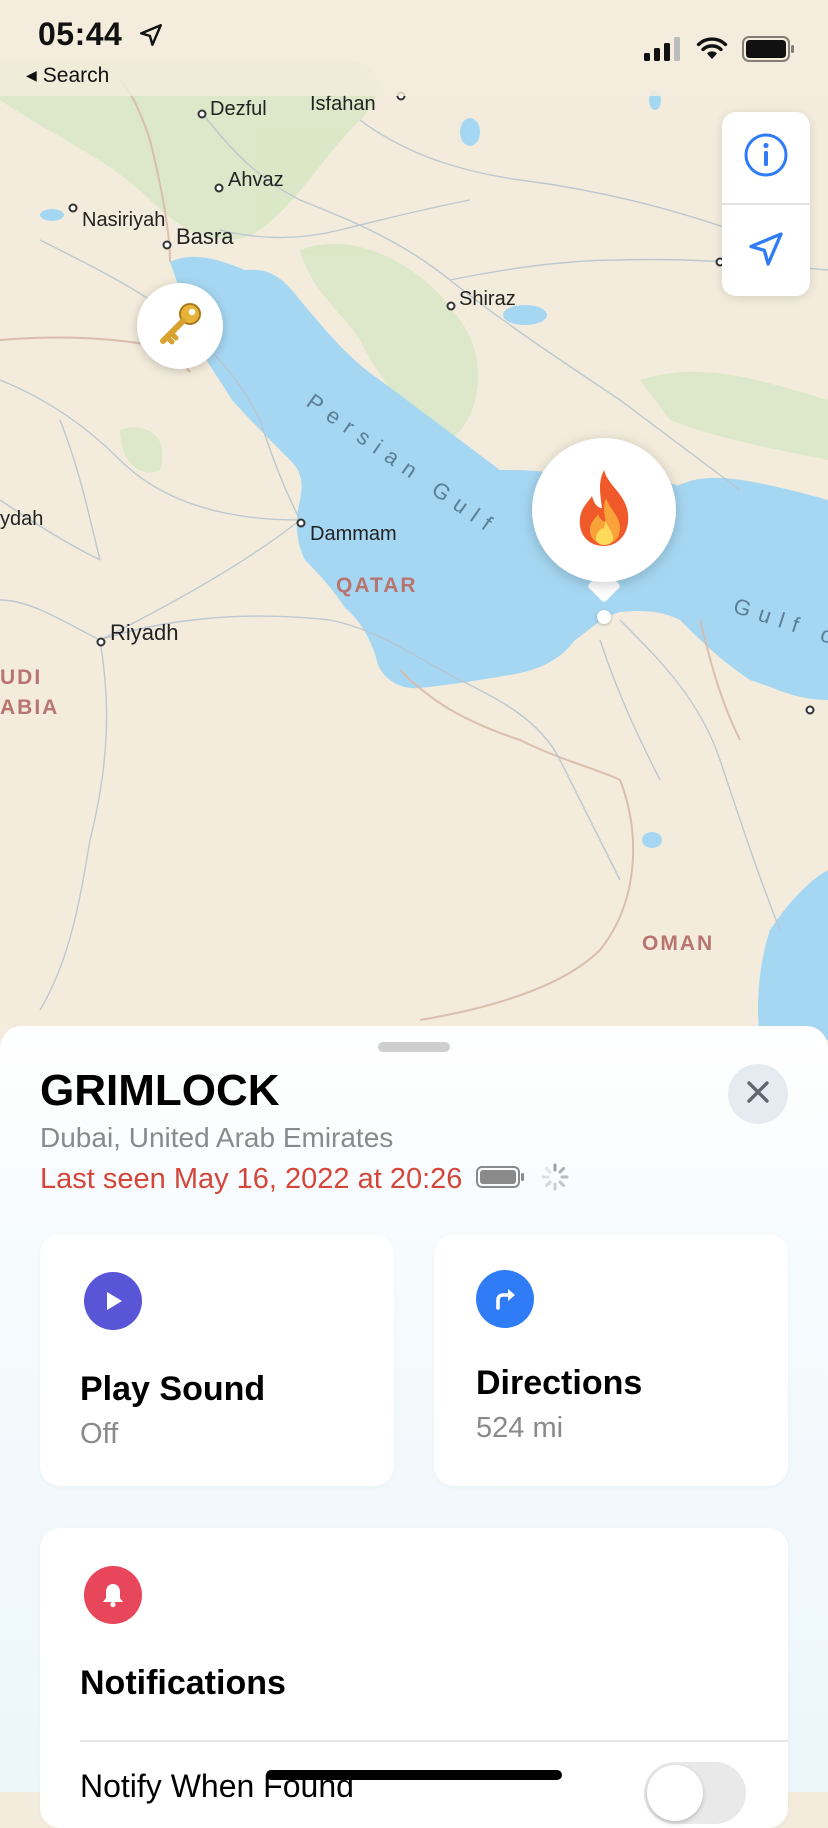  I want to click on play-sound-title: Play Sound, so click(173, 1389).